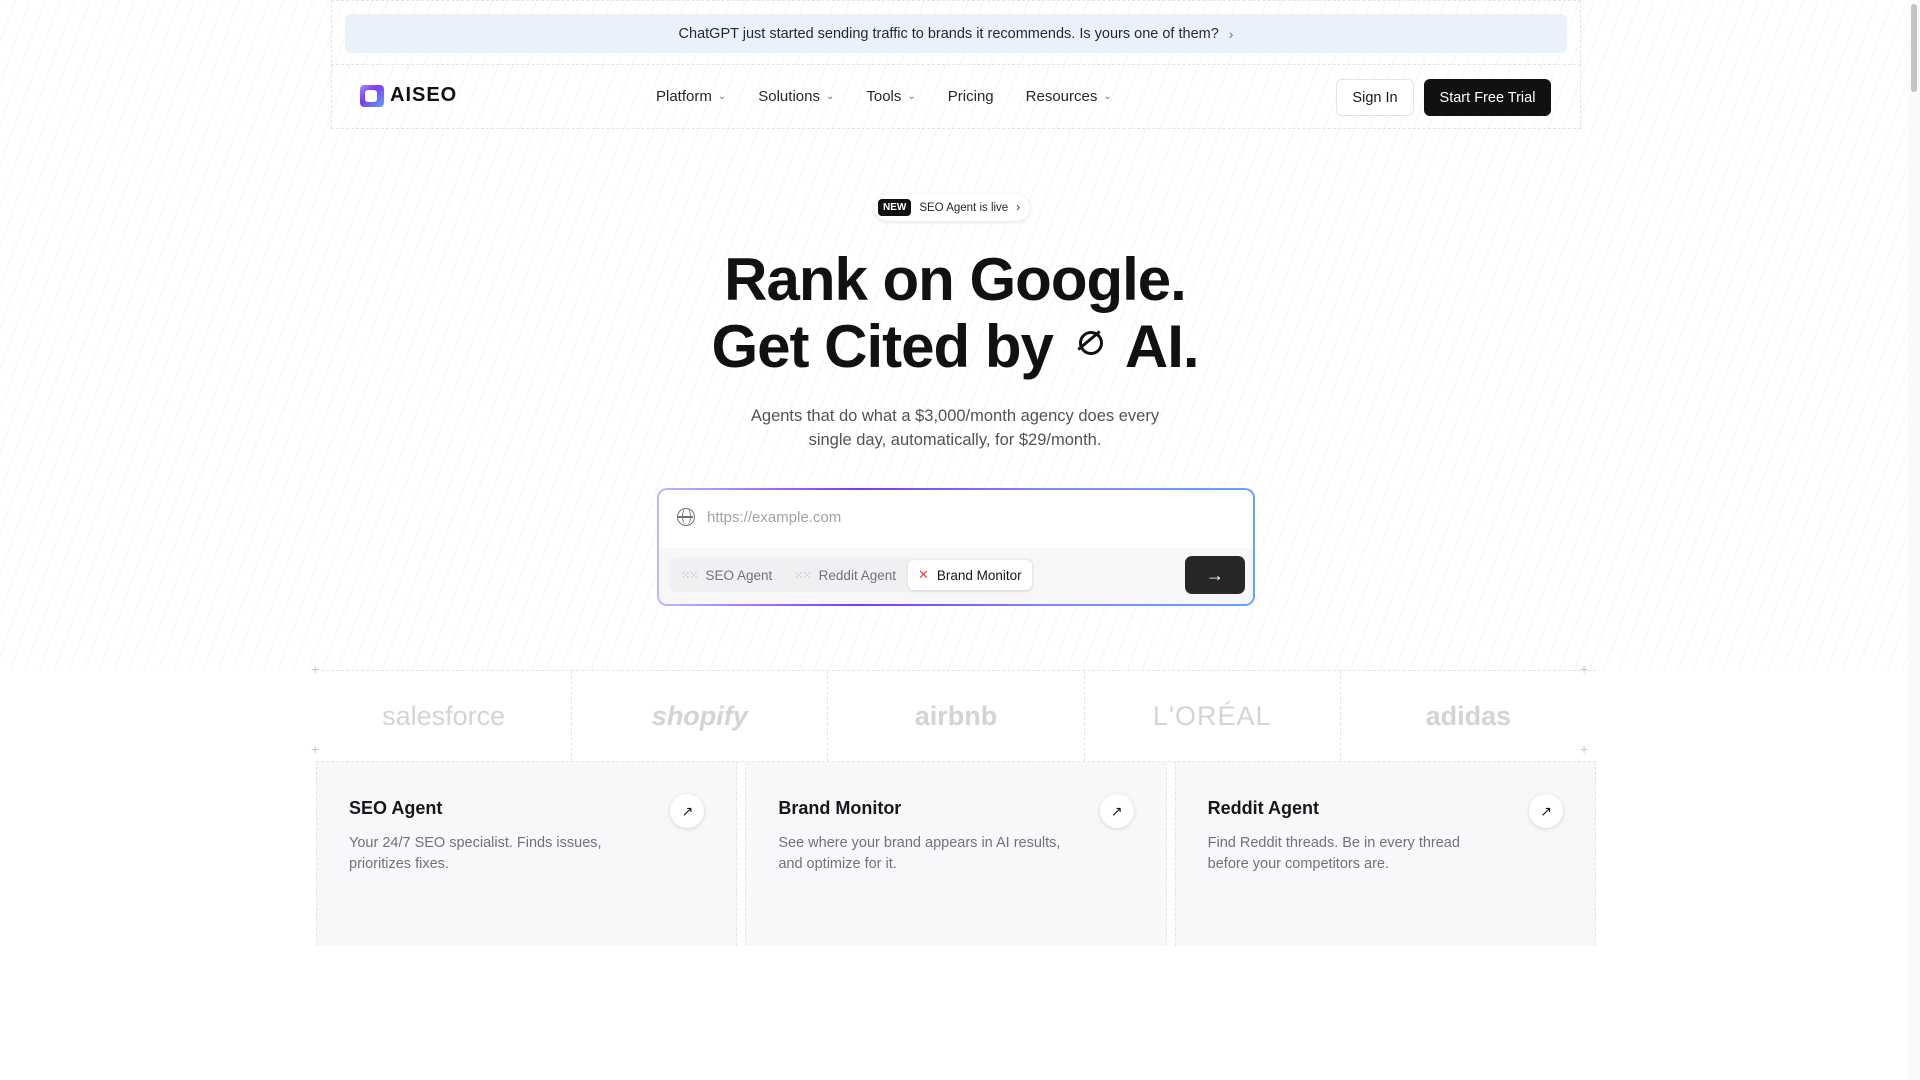  I want to click on url-input, so click(957, 517).